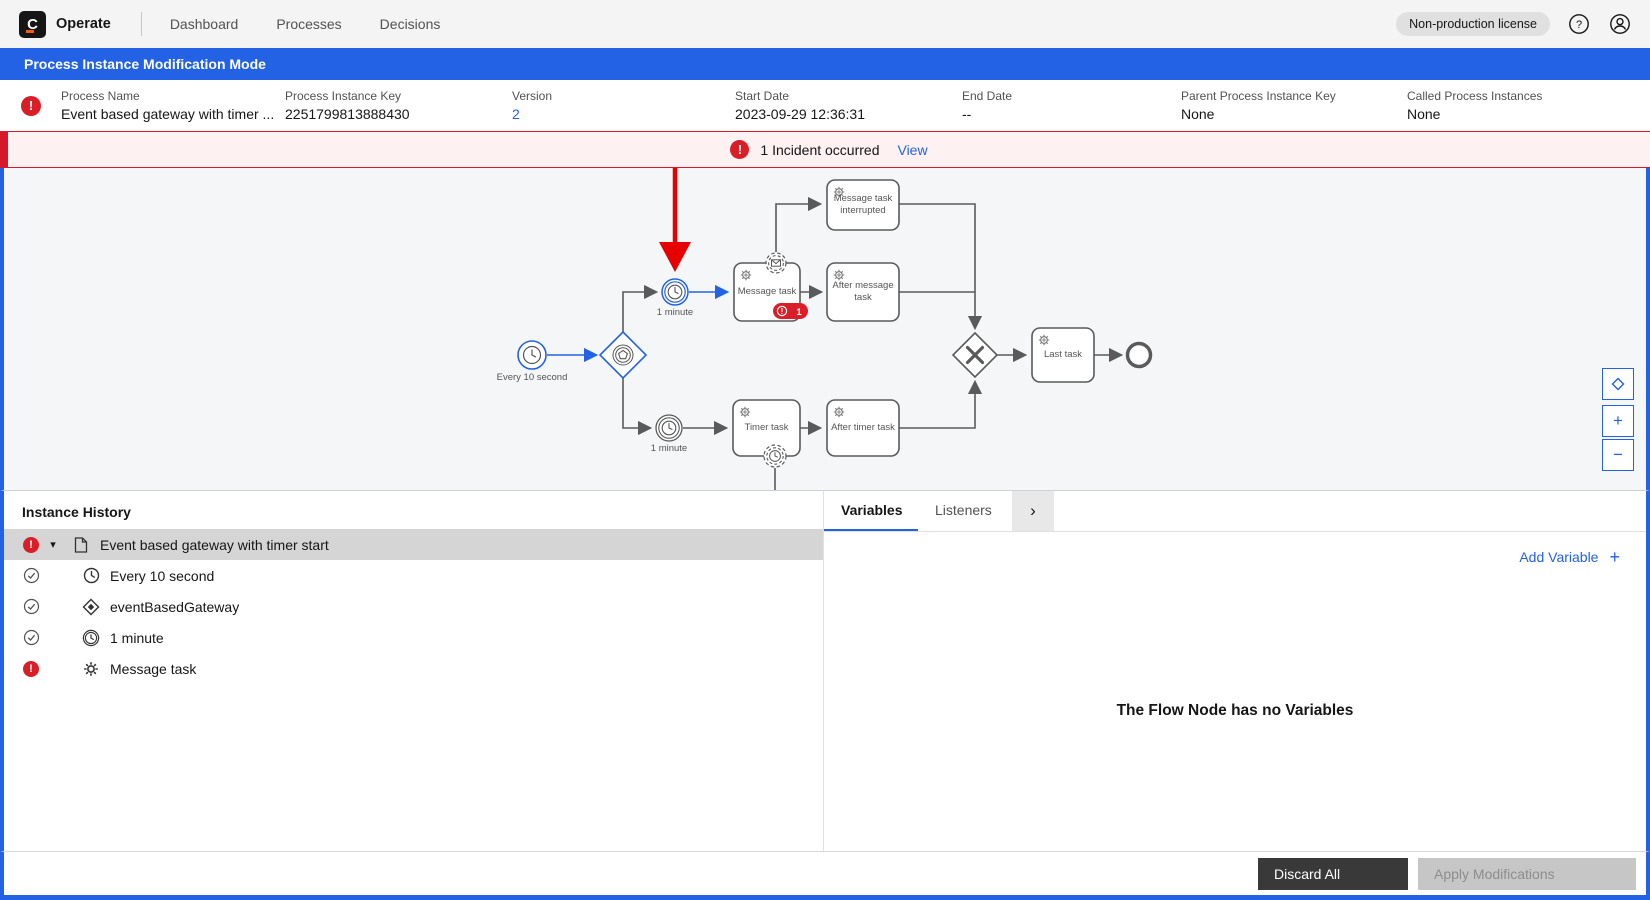  What do you see at coordinates (825, 873) in the screenshot?
I see `modification-footer: Discard All Apply Modifications` at bounding box center [825, 873].